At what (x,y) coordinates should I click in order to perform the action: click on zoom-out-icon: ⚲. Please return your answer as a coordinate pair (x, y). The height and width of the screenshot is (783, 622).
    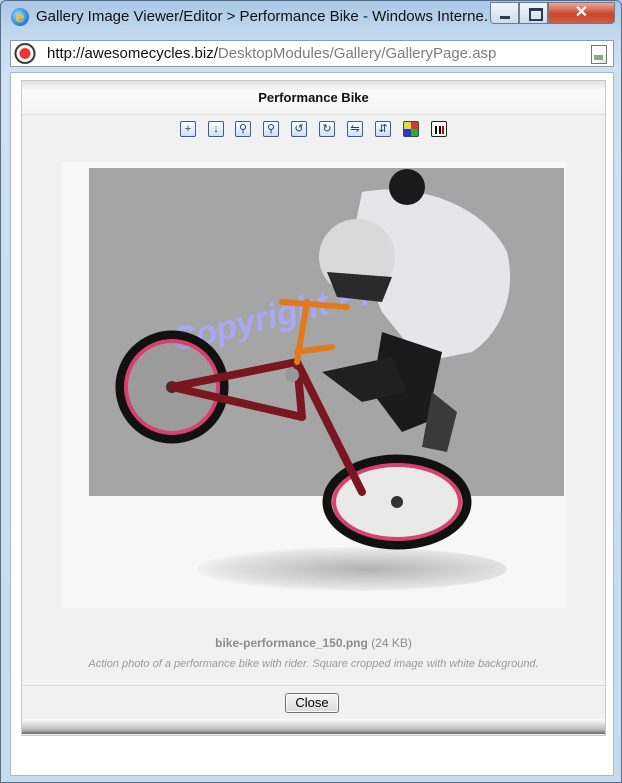
    Looking at the image, I should click on (271, 129).